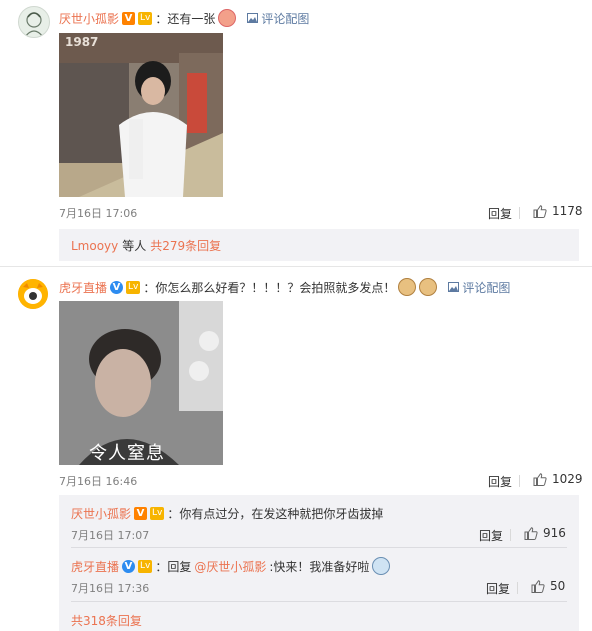 This screenshot has height=631, width=592. What do you see at coordinates (83, 287) in the screenshot?
I see `comment-username: 虎牙直播` at bounding box center [83, 287].